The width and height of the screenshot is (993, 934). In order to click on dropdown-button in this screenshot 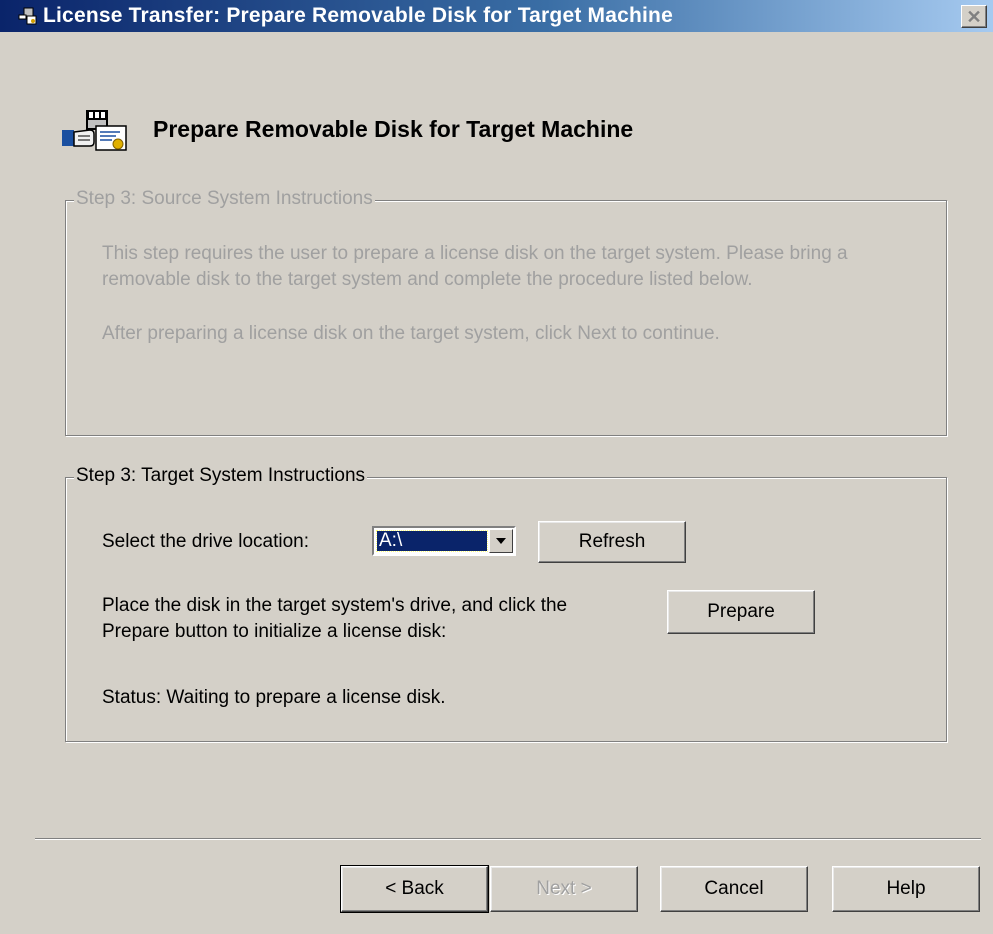, I will do `click(501, 541)`.